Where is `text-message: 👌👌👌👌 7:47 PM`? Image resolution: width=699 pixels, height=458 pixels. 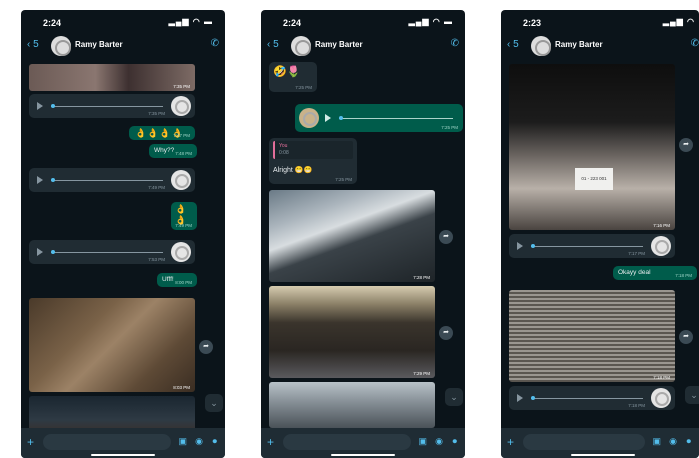 text-message: 👌👌👌👌 7:47 PM is located at coordinates (162, 133).